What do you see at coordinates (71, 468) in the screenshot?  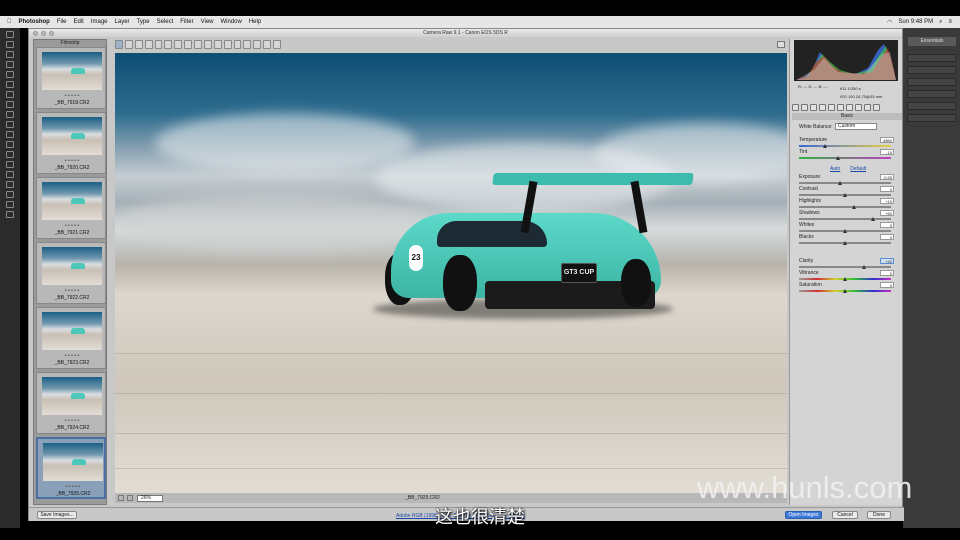 I see `filmstrip-thumbnail: • • • • • _BB_7925.CR2` at bounding box center [71, 468].